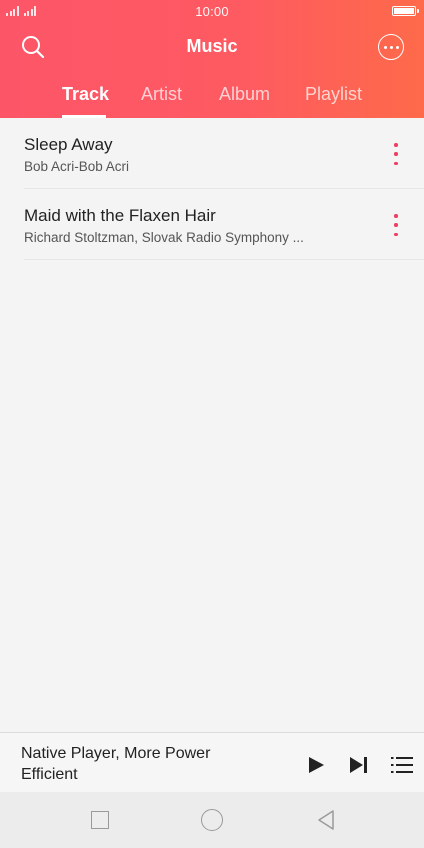 Image resolution: width=424 pixels, height=848 pixels. Describe the element at coordinates (405, 11) in the screenshot. I see `battery-icon` at that location.